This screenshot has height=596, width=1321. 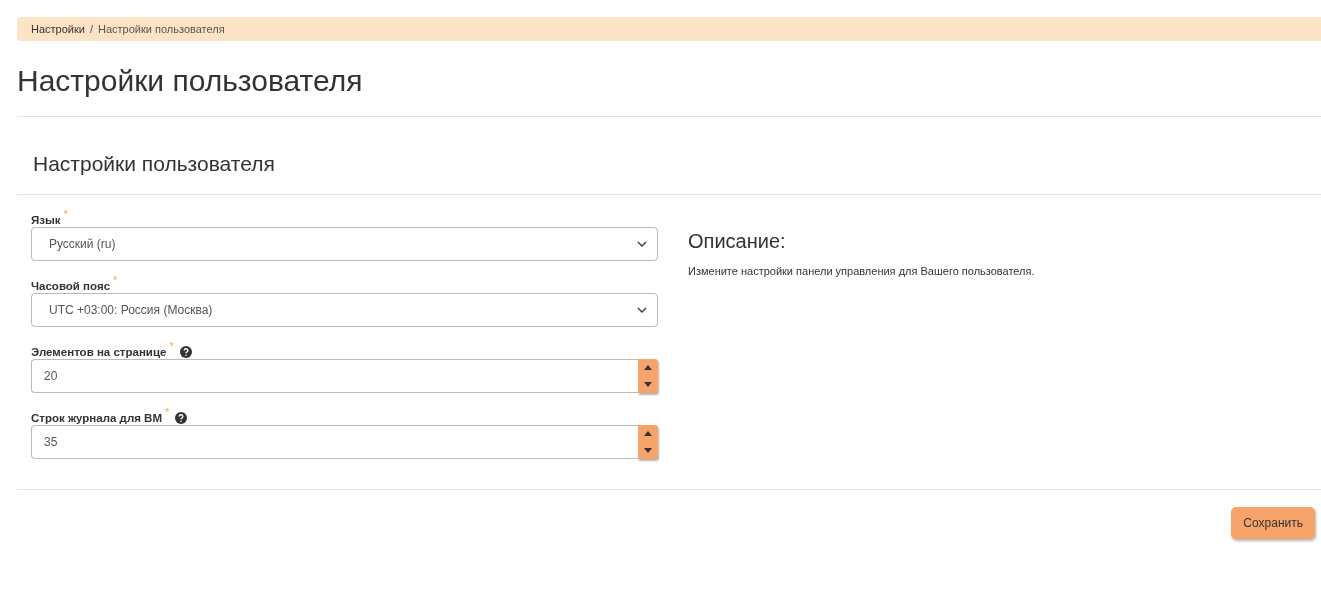 What do you see at coordinates (46, 220) in the screenshot?
I see `field-label: Язык` at bounding box center [46, 220].